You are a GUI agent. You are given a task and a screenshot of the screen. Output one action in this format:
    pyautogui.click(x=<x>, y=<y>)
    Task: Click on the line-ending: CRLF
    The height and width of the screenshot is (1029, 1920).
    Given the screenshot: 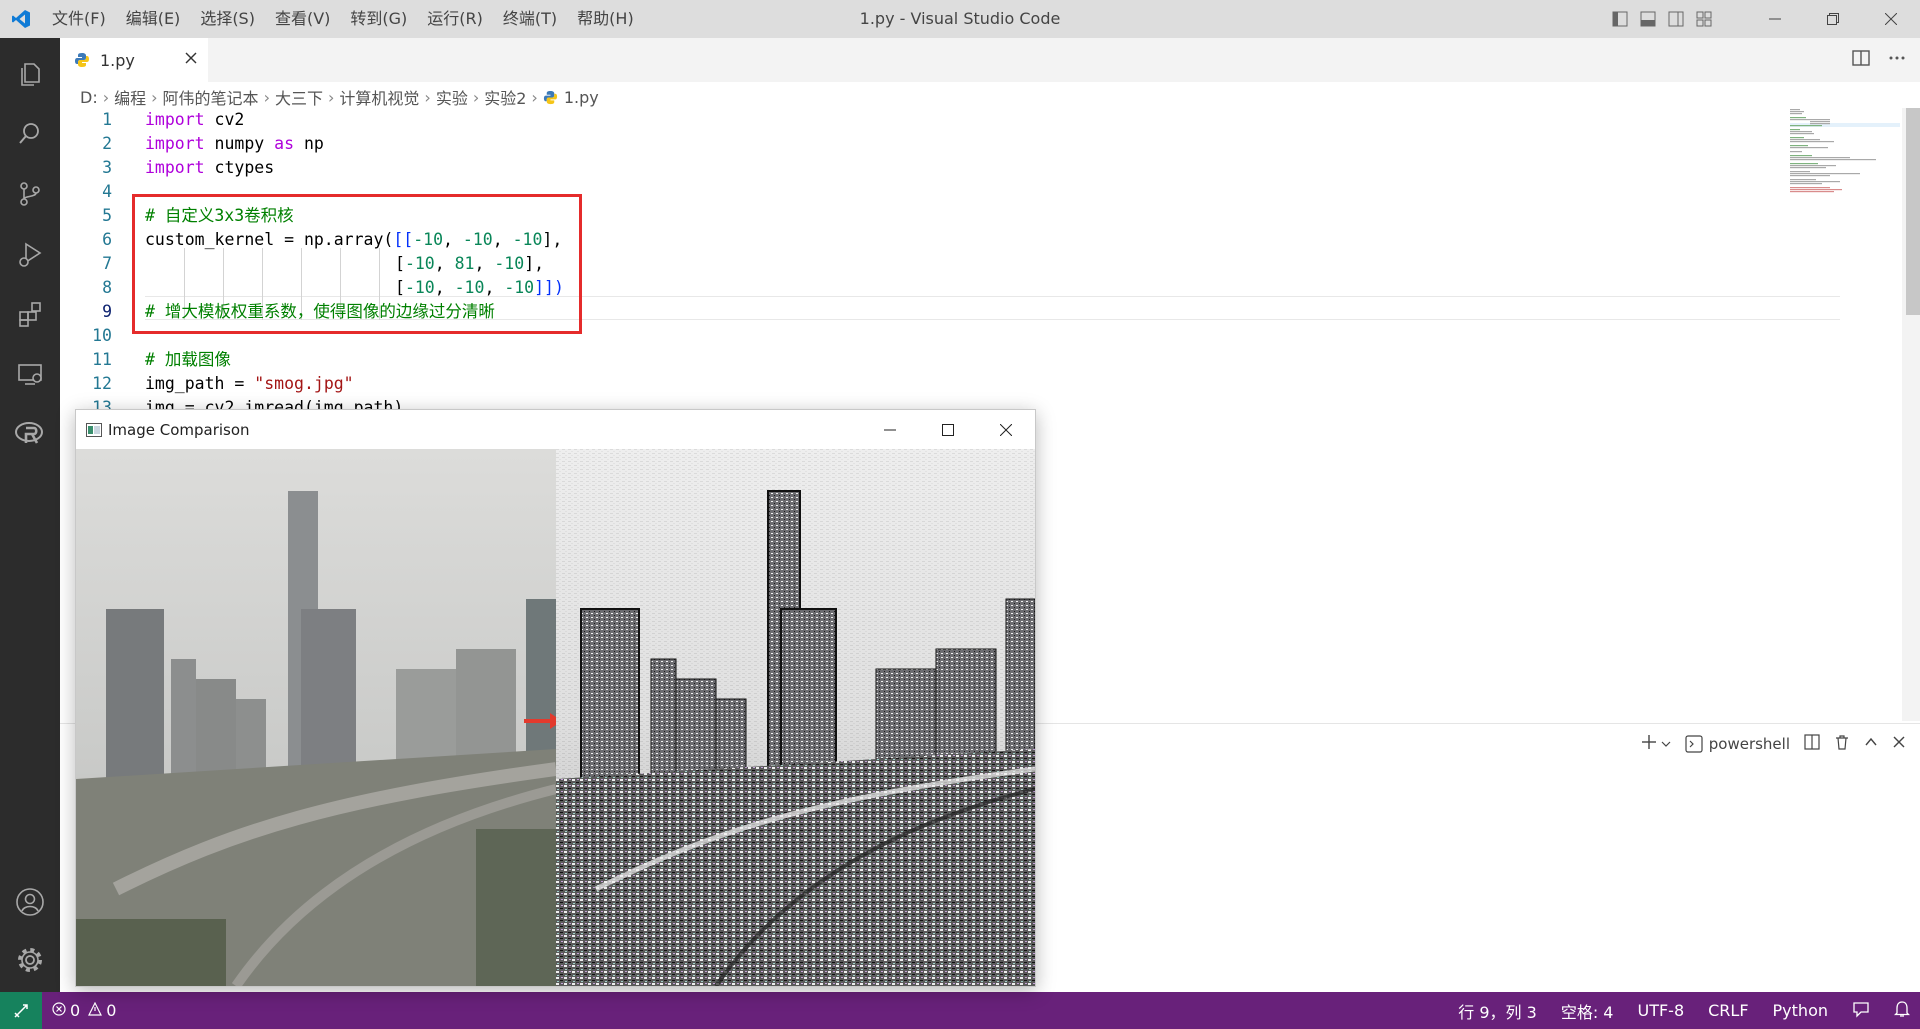 What is the action you would take?
    pyautogui.click(x=1728, y=1010)
    